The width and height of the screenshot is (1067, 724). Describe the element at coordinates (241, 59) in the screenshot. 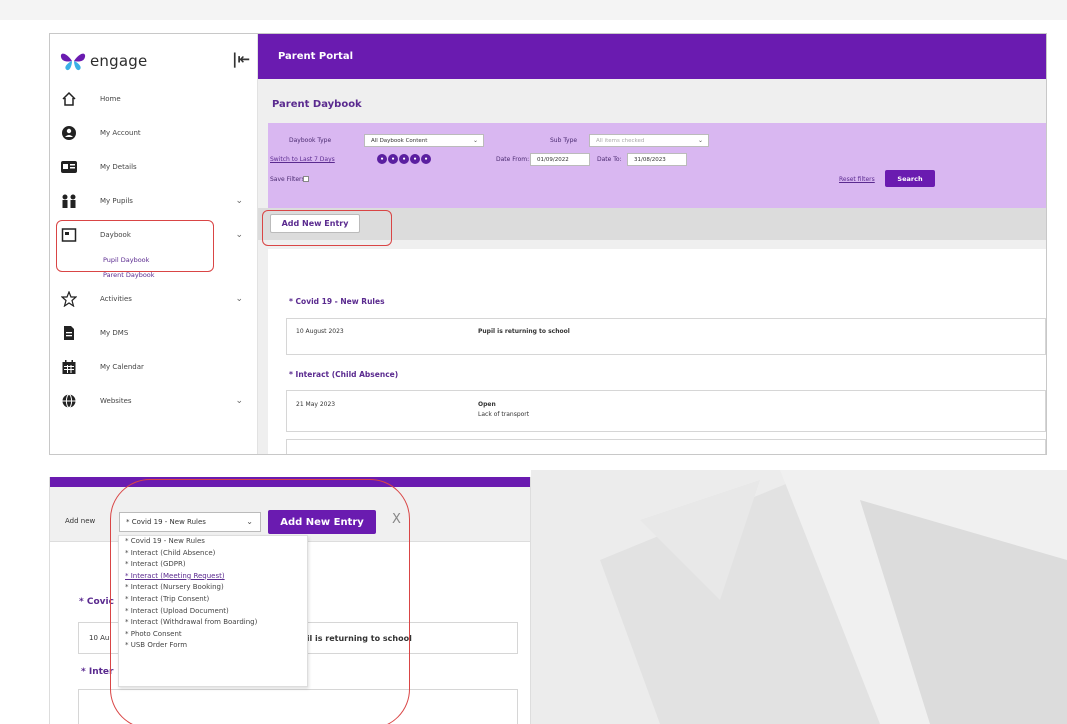

I see `collapse-sidebar-icon: |⇤` at that location.